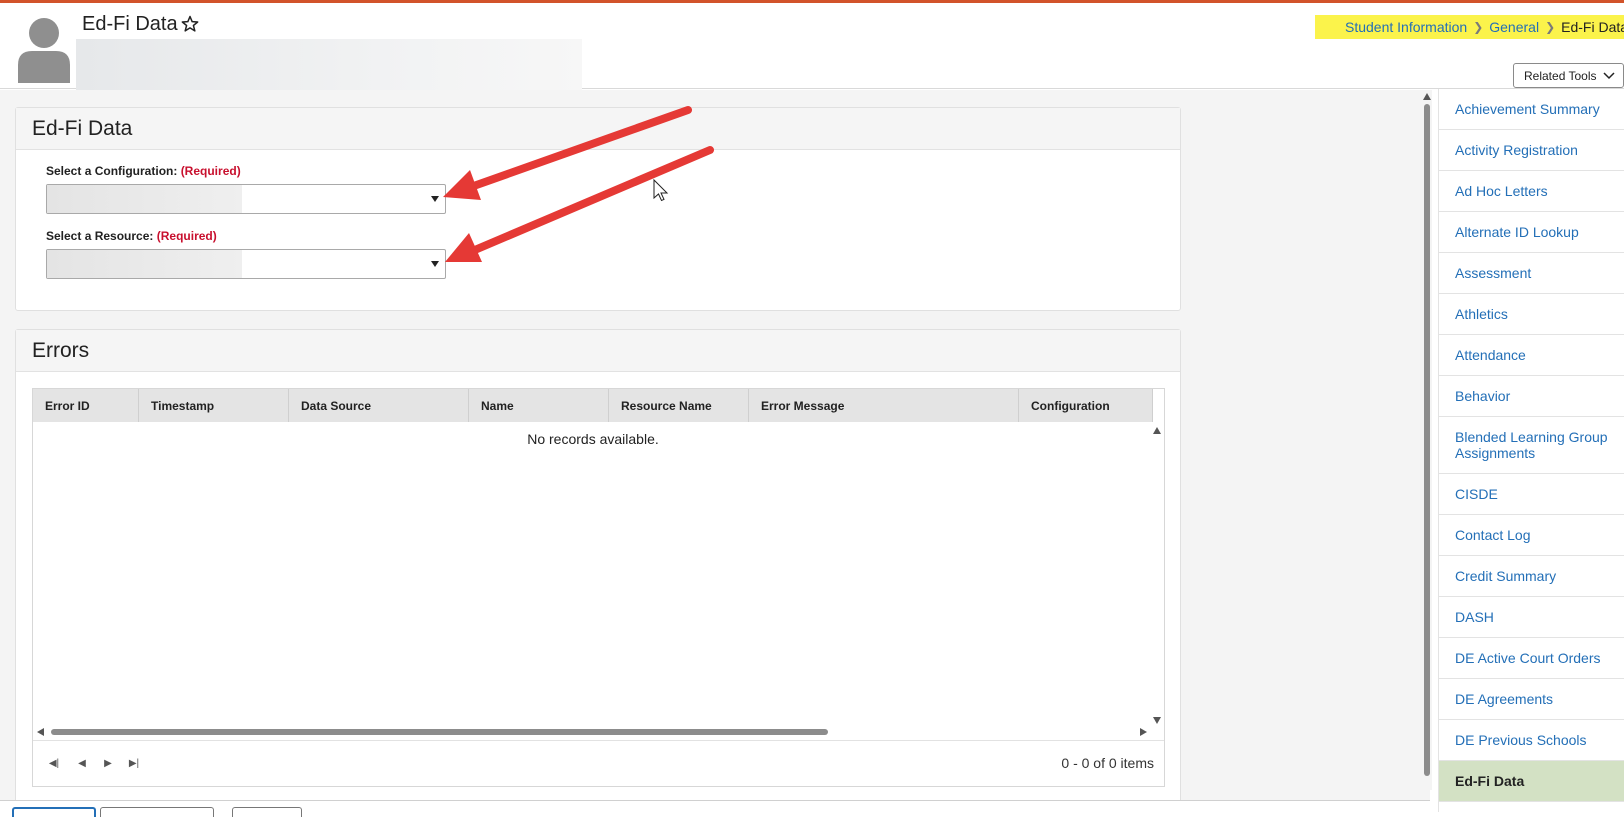  Describe the element at coordinates (1531, 576) in the screenshot. I see `sidebar-item-credit-summary: Credit Summary` at that location.